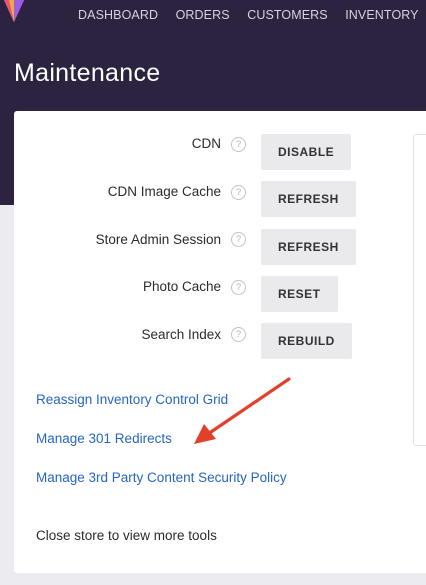  Describe the element at coordinates (87, 73) in the screenshot. I see `page-title: Maintenance` at that location.